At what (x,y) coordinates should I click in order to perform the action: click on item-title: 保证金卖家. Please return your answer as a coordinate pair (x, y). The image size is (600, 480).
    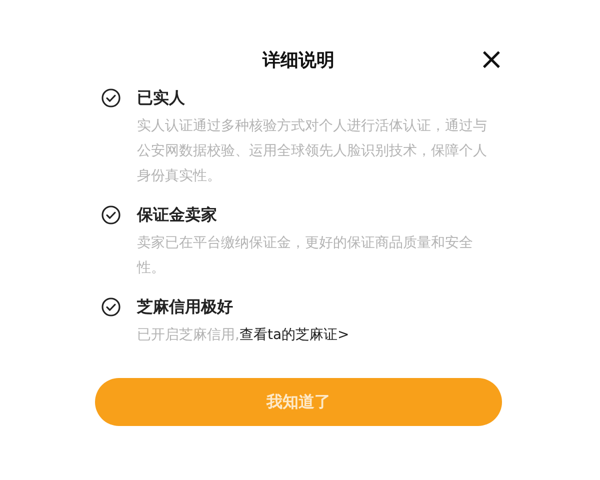
    Looking at the image, I should click on (177, 215).